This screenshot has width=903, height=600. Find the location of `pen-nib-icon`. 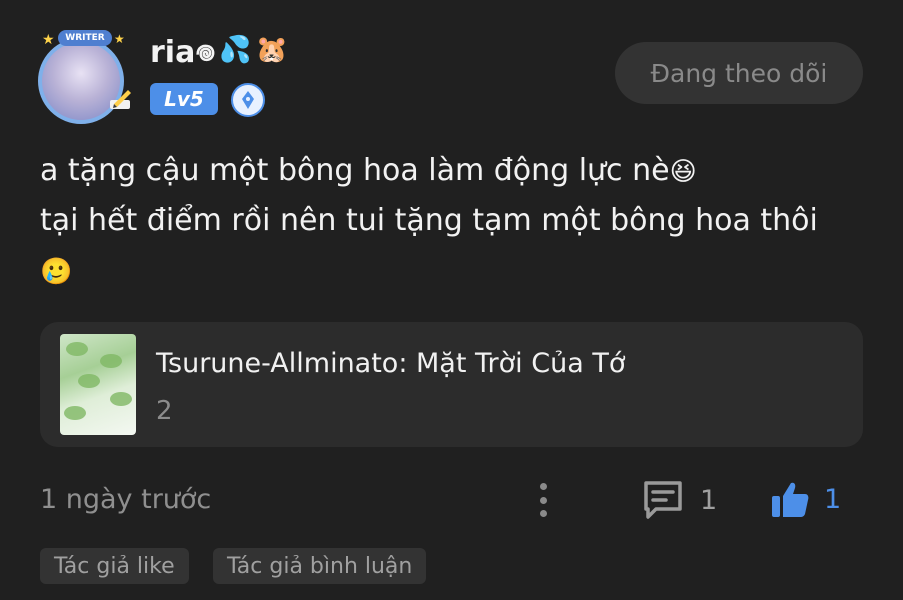

pen-nib-icon is located at coordinates (248, 100).